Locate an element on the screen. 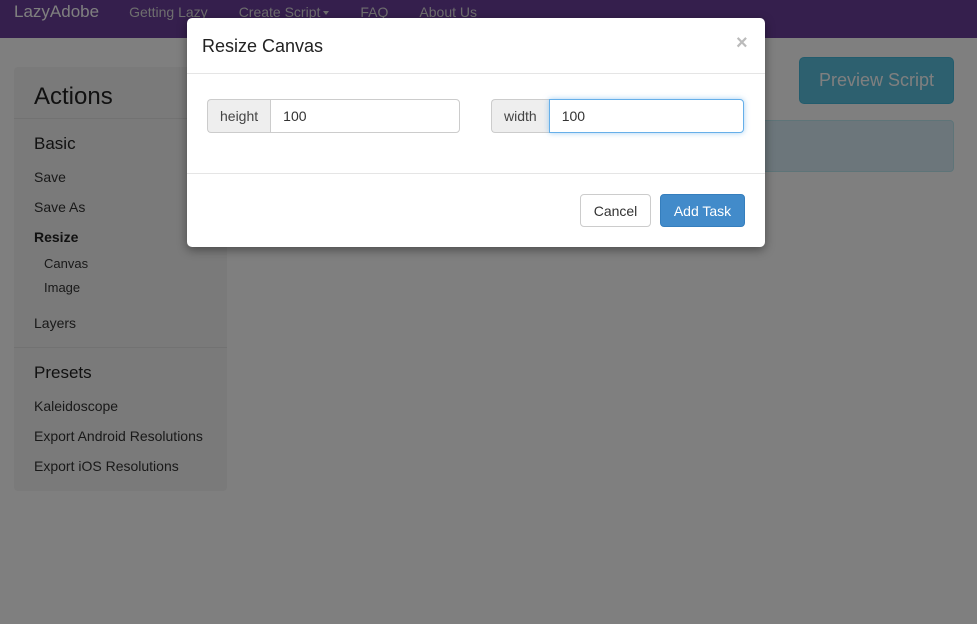  height-input is located at coordinates (365, 116).